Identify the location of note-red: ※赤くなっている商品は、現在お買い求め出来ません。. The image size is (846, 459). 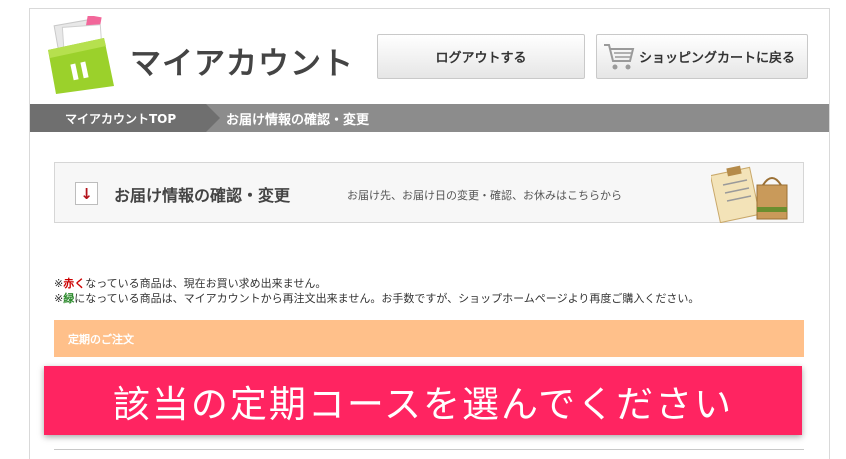
(376, 283).